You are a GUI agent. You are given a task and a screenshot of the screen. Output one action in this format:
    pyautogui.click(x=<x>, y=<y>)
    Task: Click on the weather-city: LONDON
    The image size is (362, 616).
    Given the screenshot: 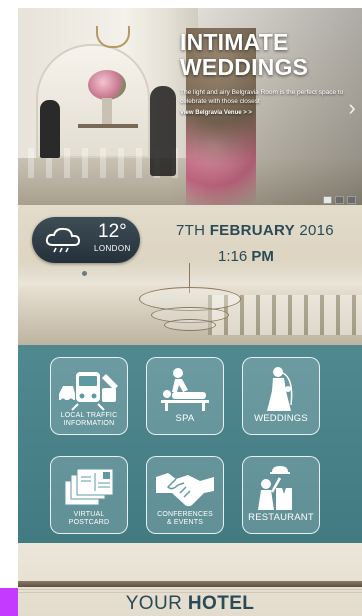 What is the action you would take?
    pyautogui.click(x=112, y=248)
    